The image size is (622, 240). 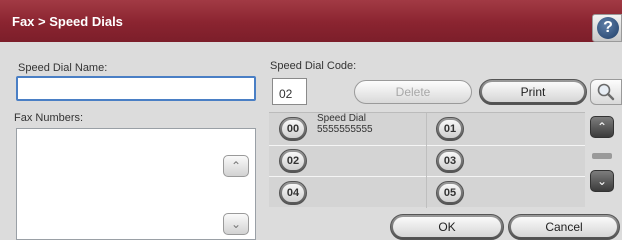 I want to click on speed-dial-name-input, so click(x=136, y=88).